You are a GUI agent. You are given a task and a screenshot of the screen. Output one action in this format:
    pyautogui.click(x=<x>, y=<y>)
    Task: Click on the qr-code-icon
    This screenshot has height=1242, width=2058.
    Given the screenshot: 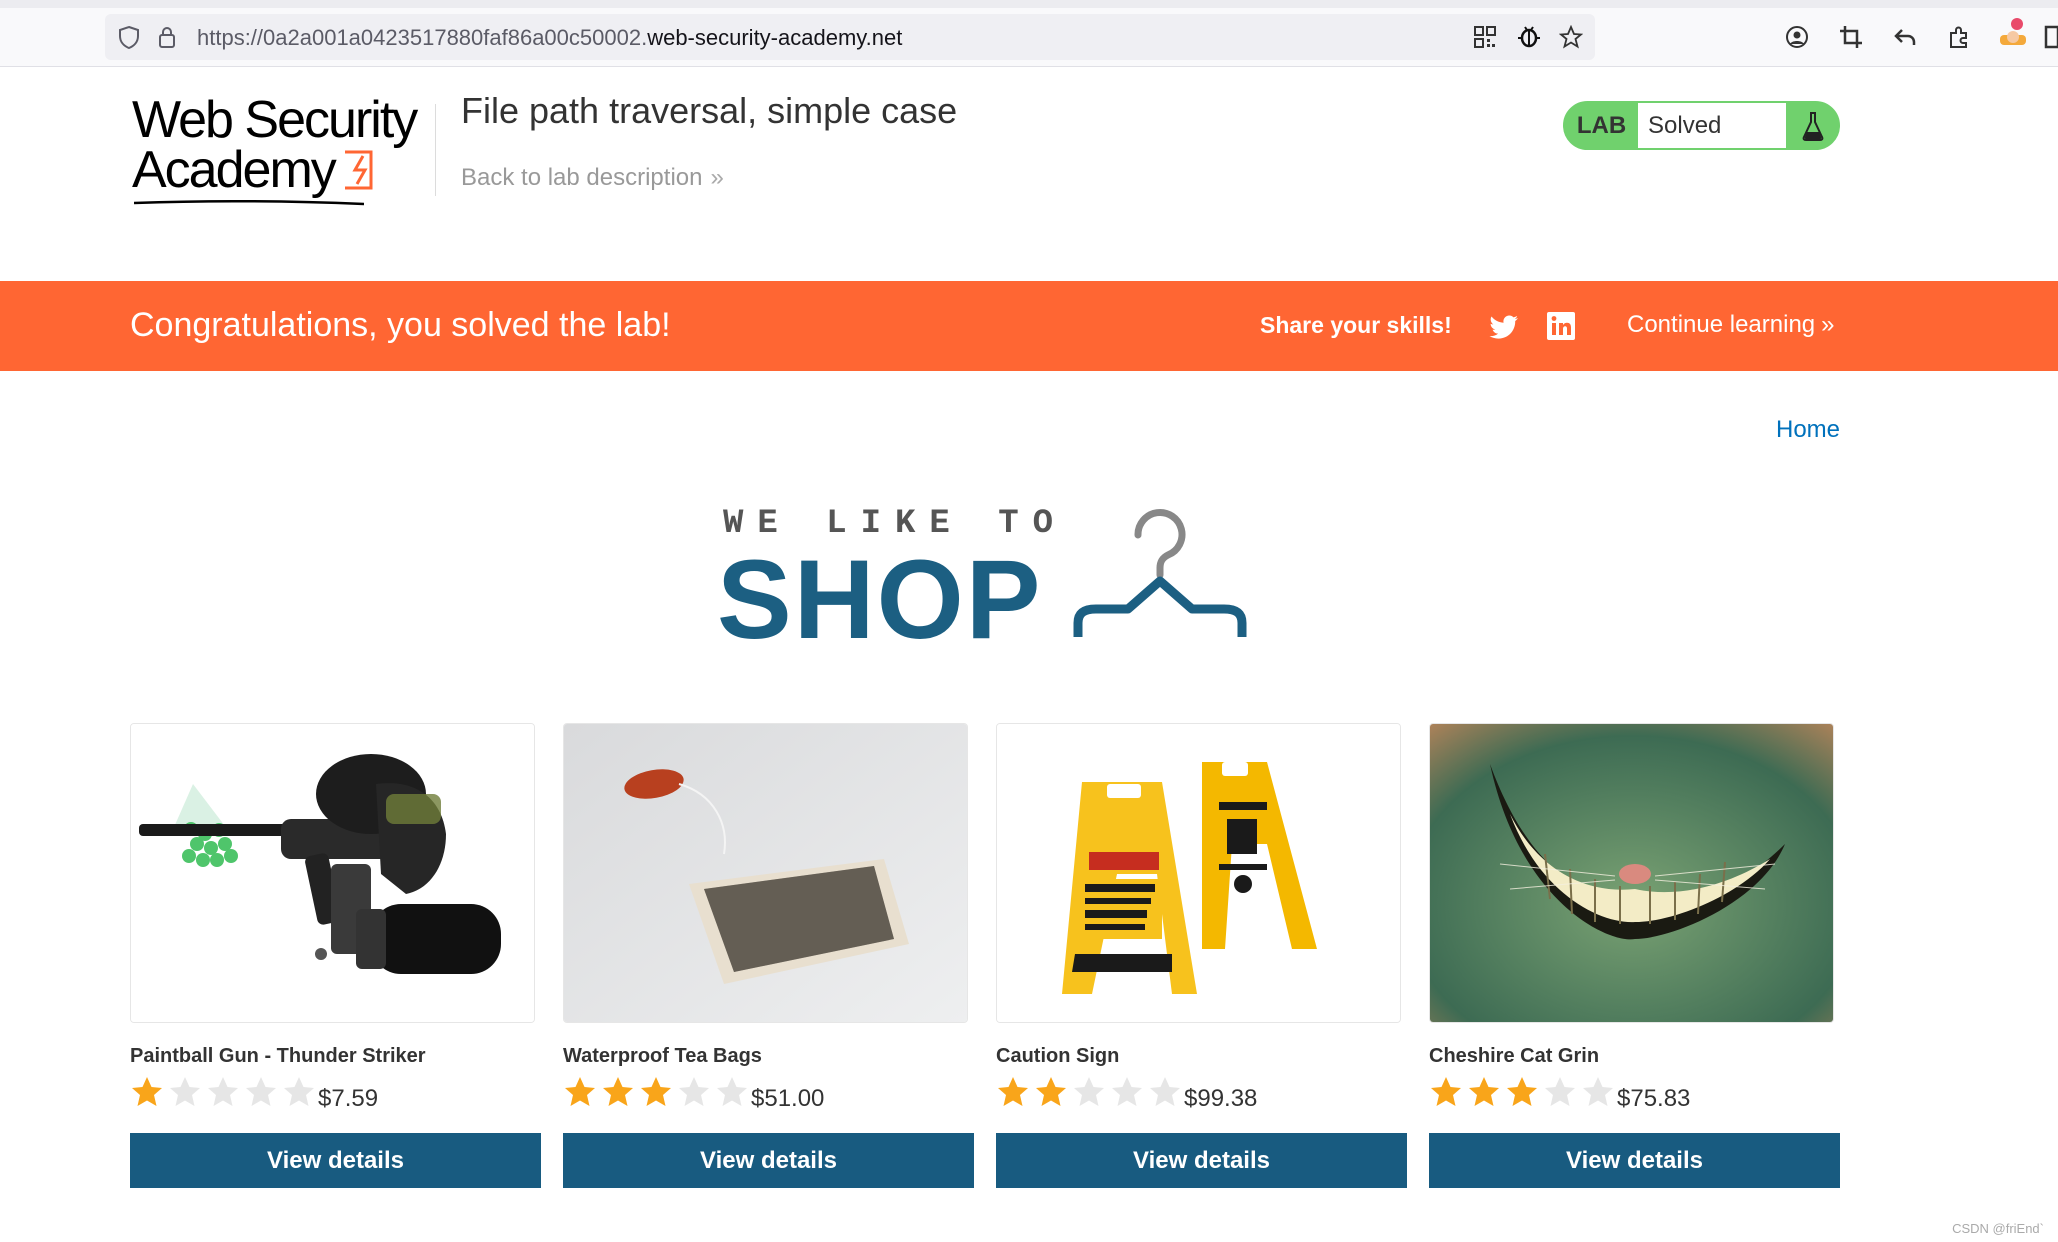 What is the action you would take?
    pyautogui.click(x=1485, y=37)
    